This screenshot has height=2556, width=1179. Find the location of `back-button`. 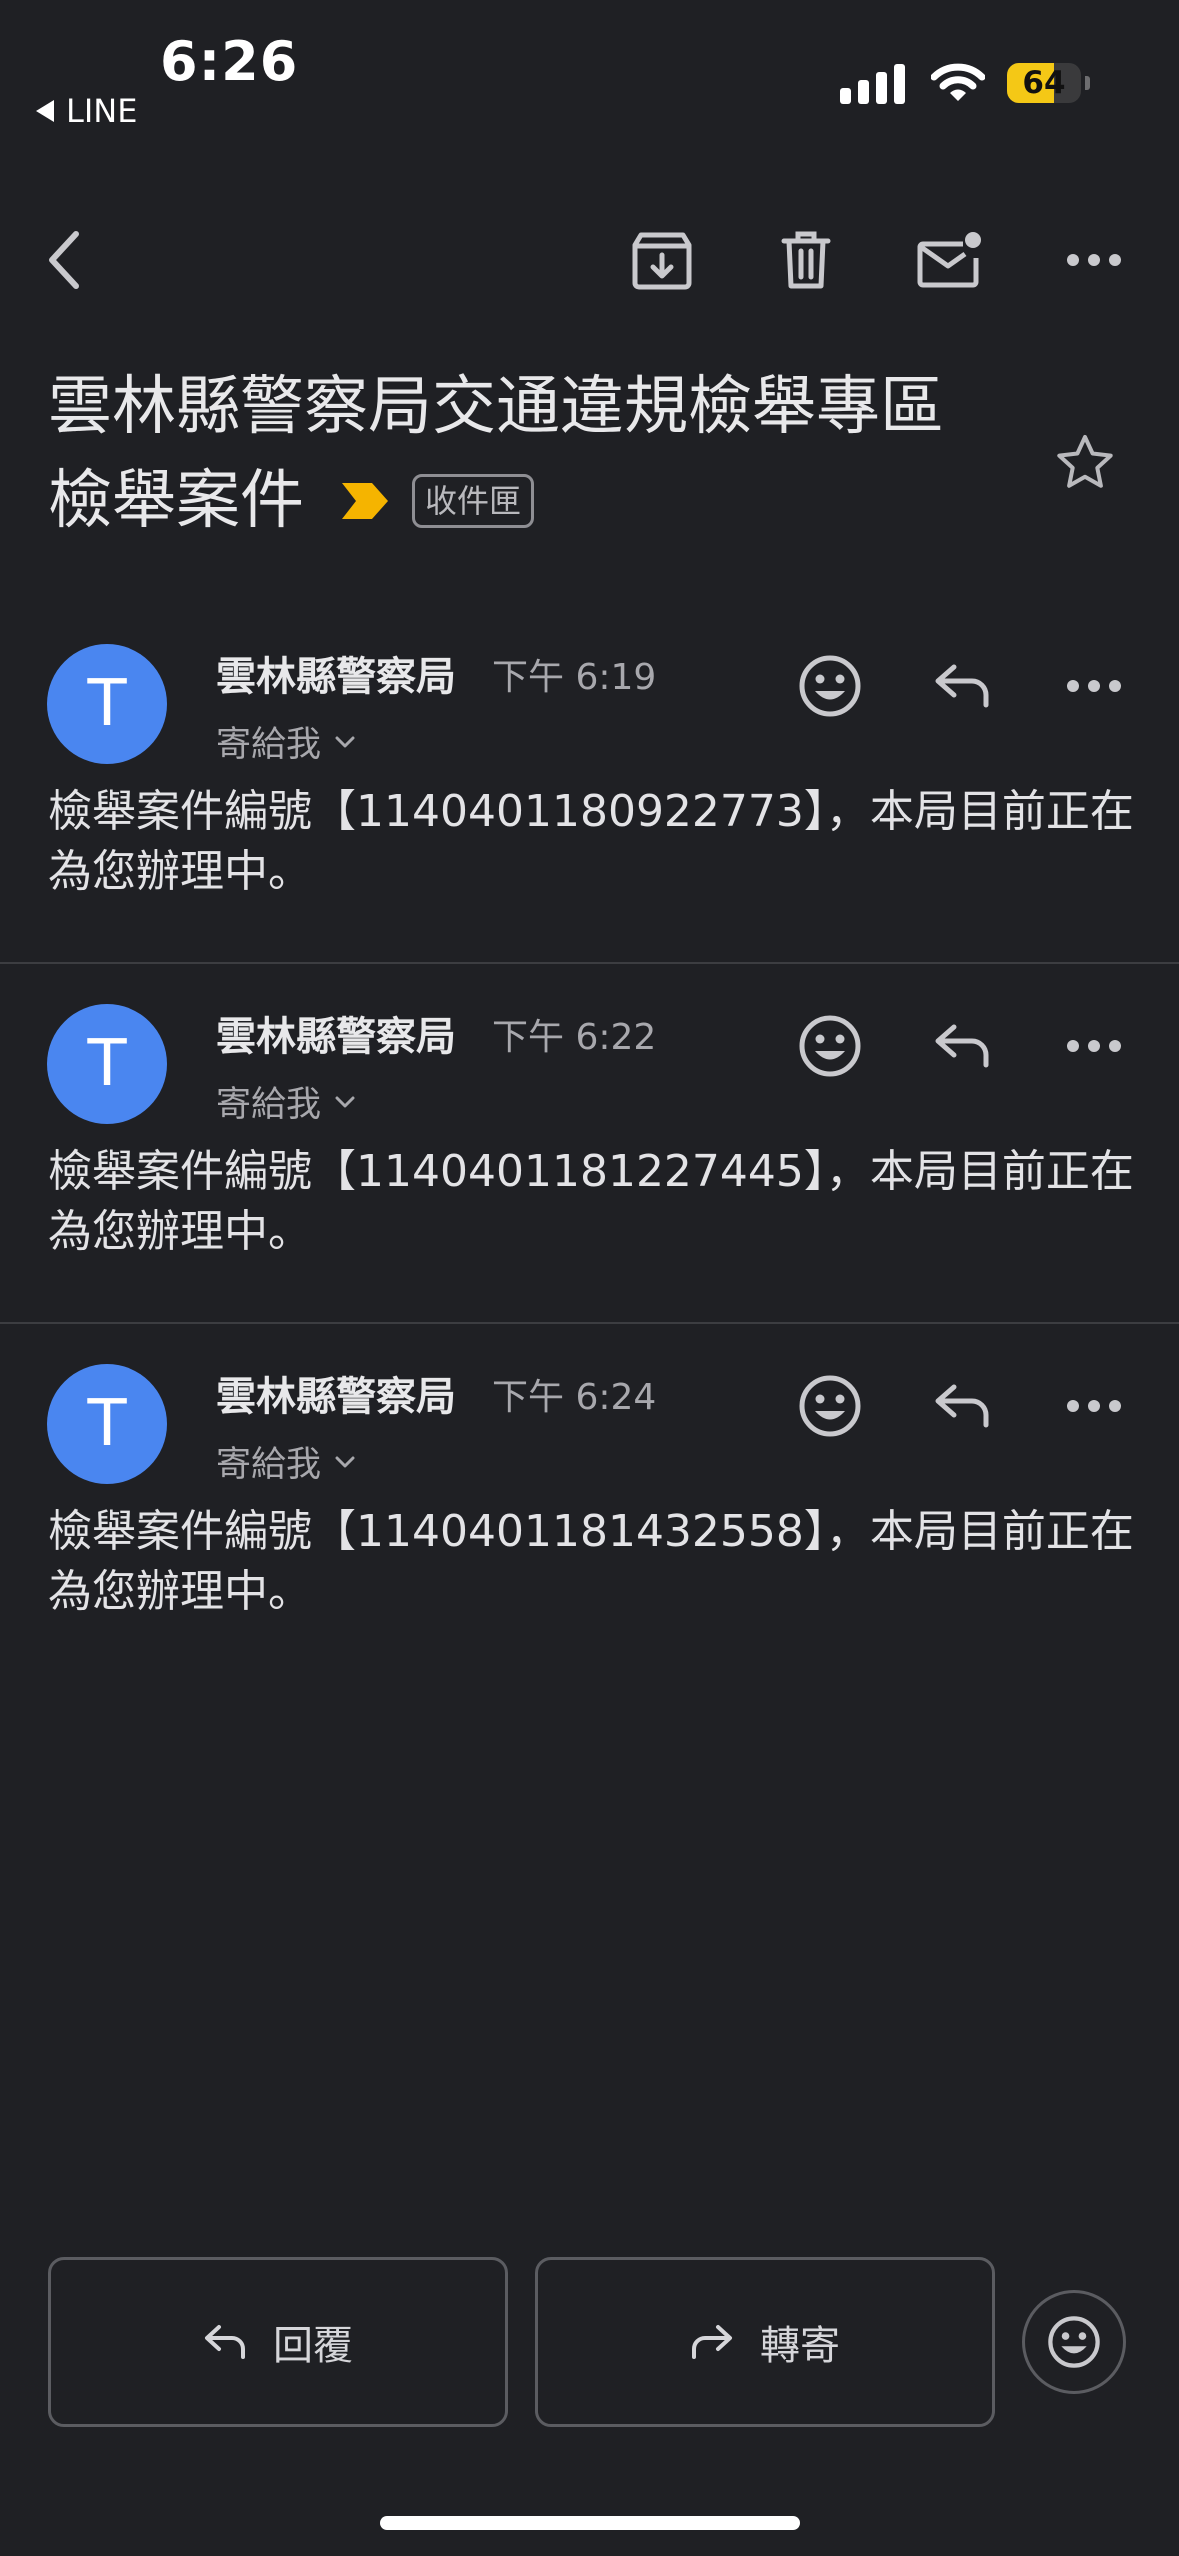

back-button is located at coordinates (64, 260).